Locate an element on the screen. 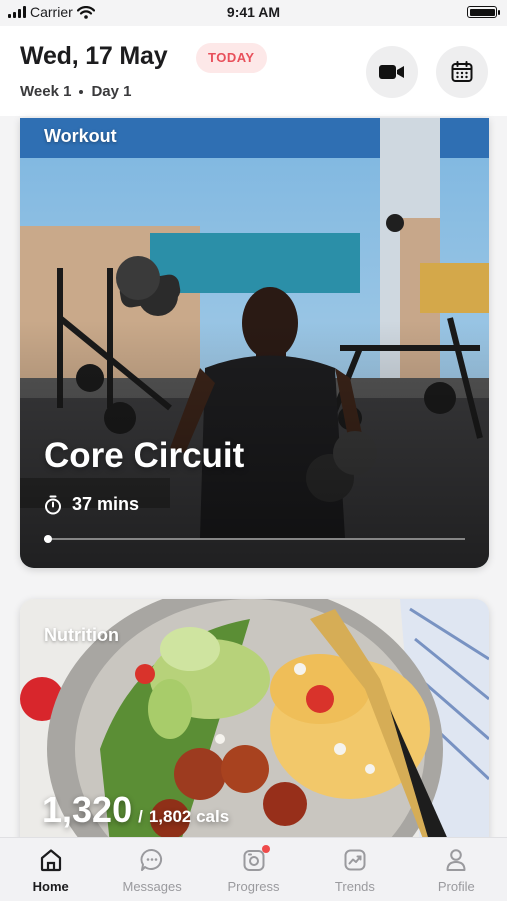 The width and height of the screenshot is (507, 901). tab-home: Home is located at coordinates (50, 869).